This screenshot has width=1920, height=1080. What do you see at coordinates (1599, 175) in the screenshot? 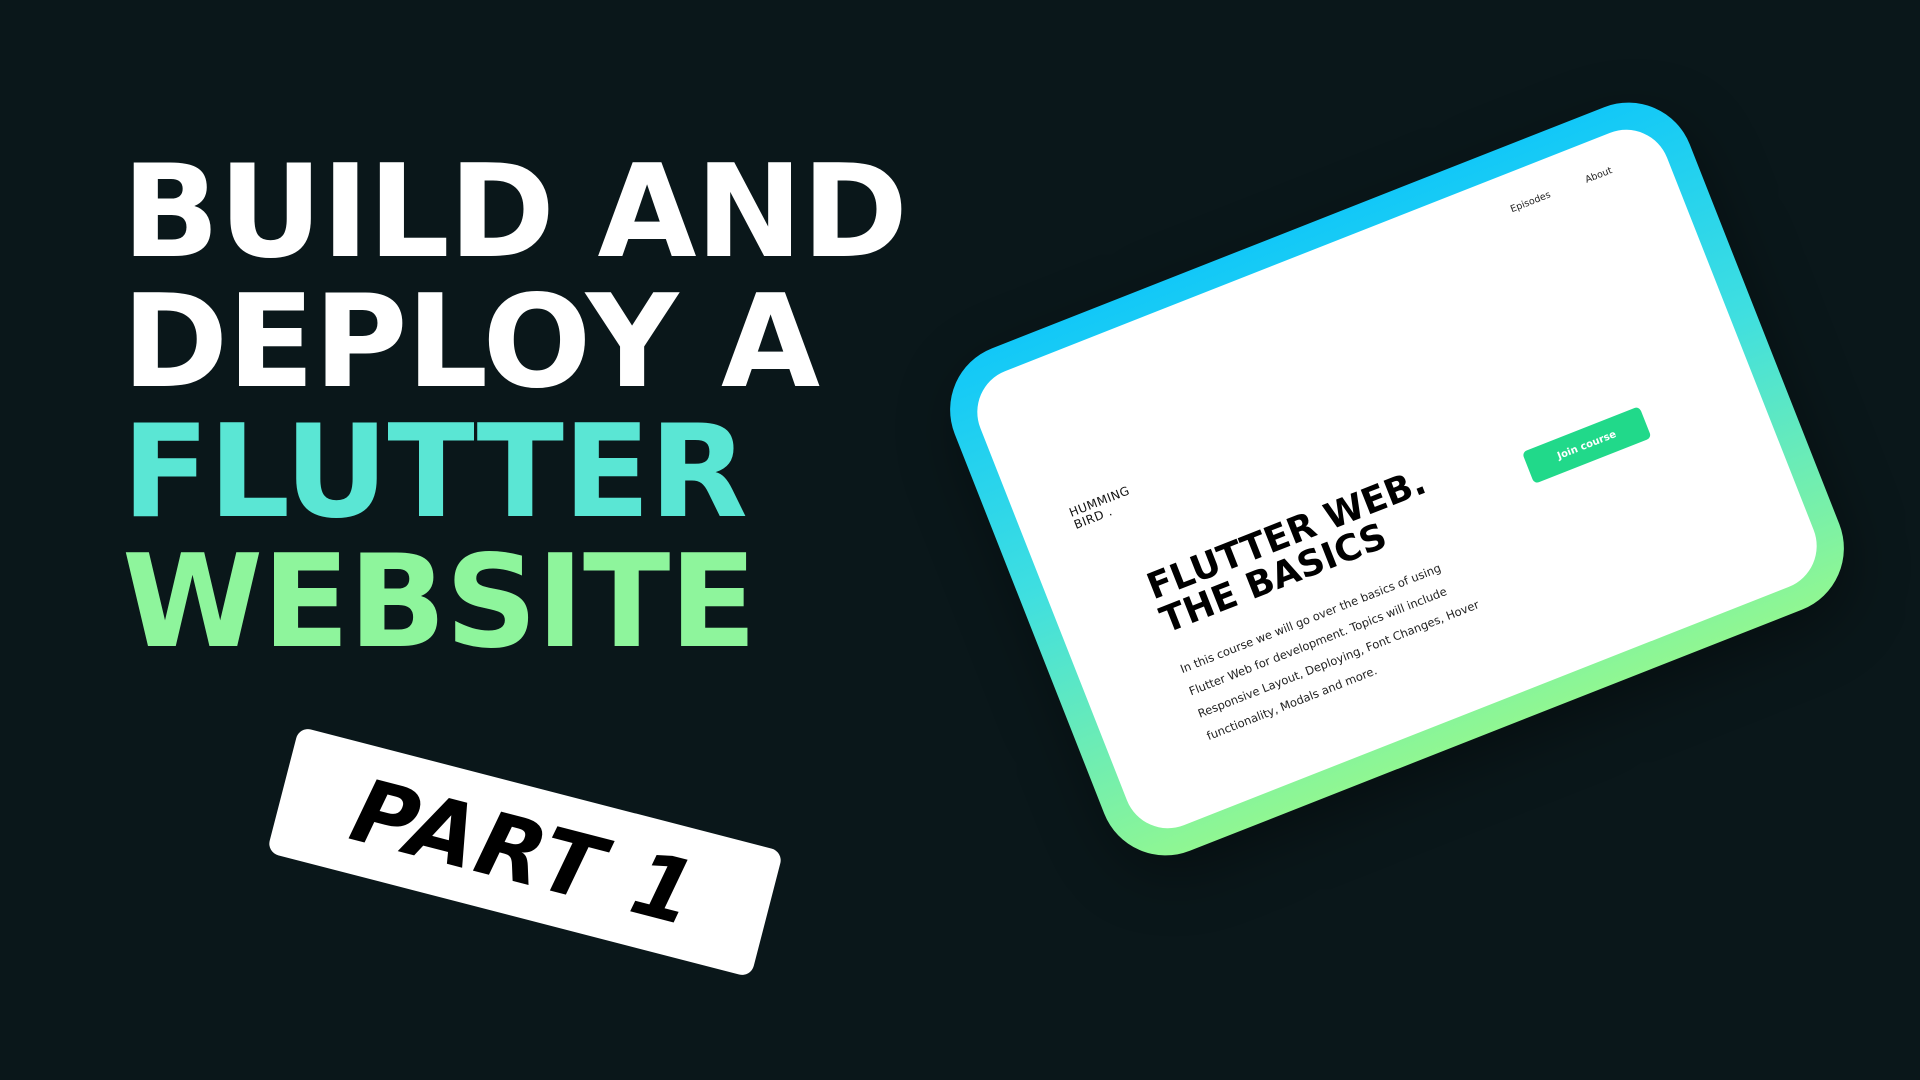
I see `nav-link-about: About` at bounding box center [1599, 175].